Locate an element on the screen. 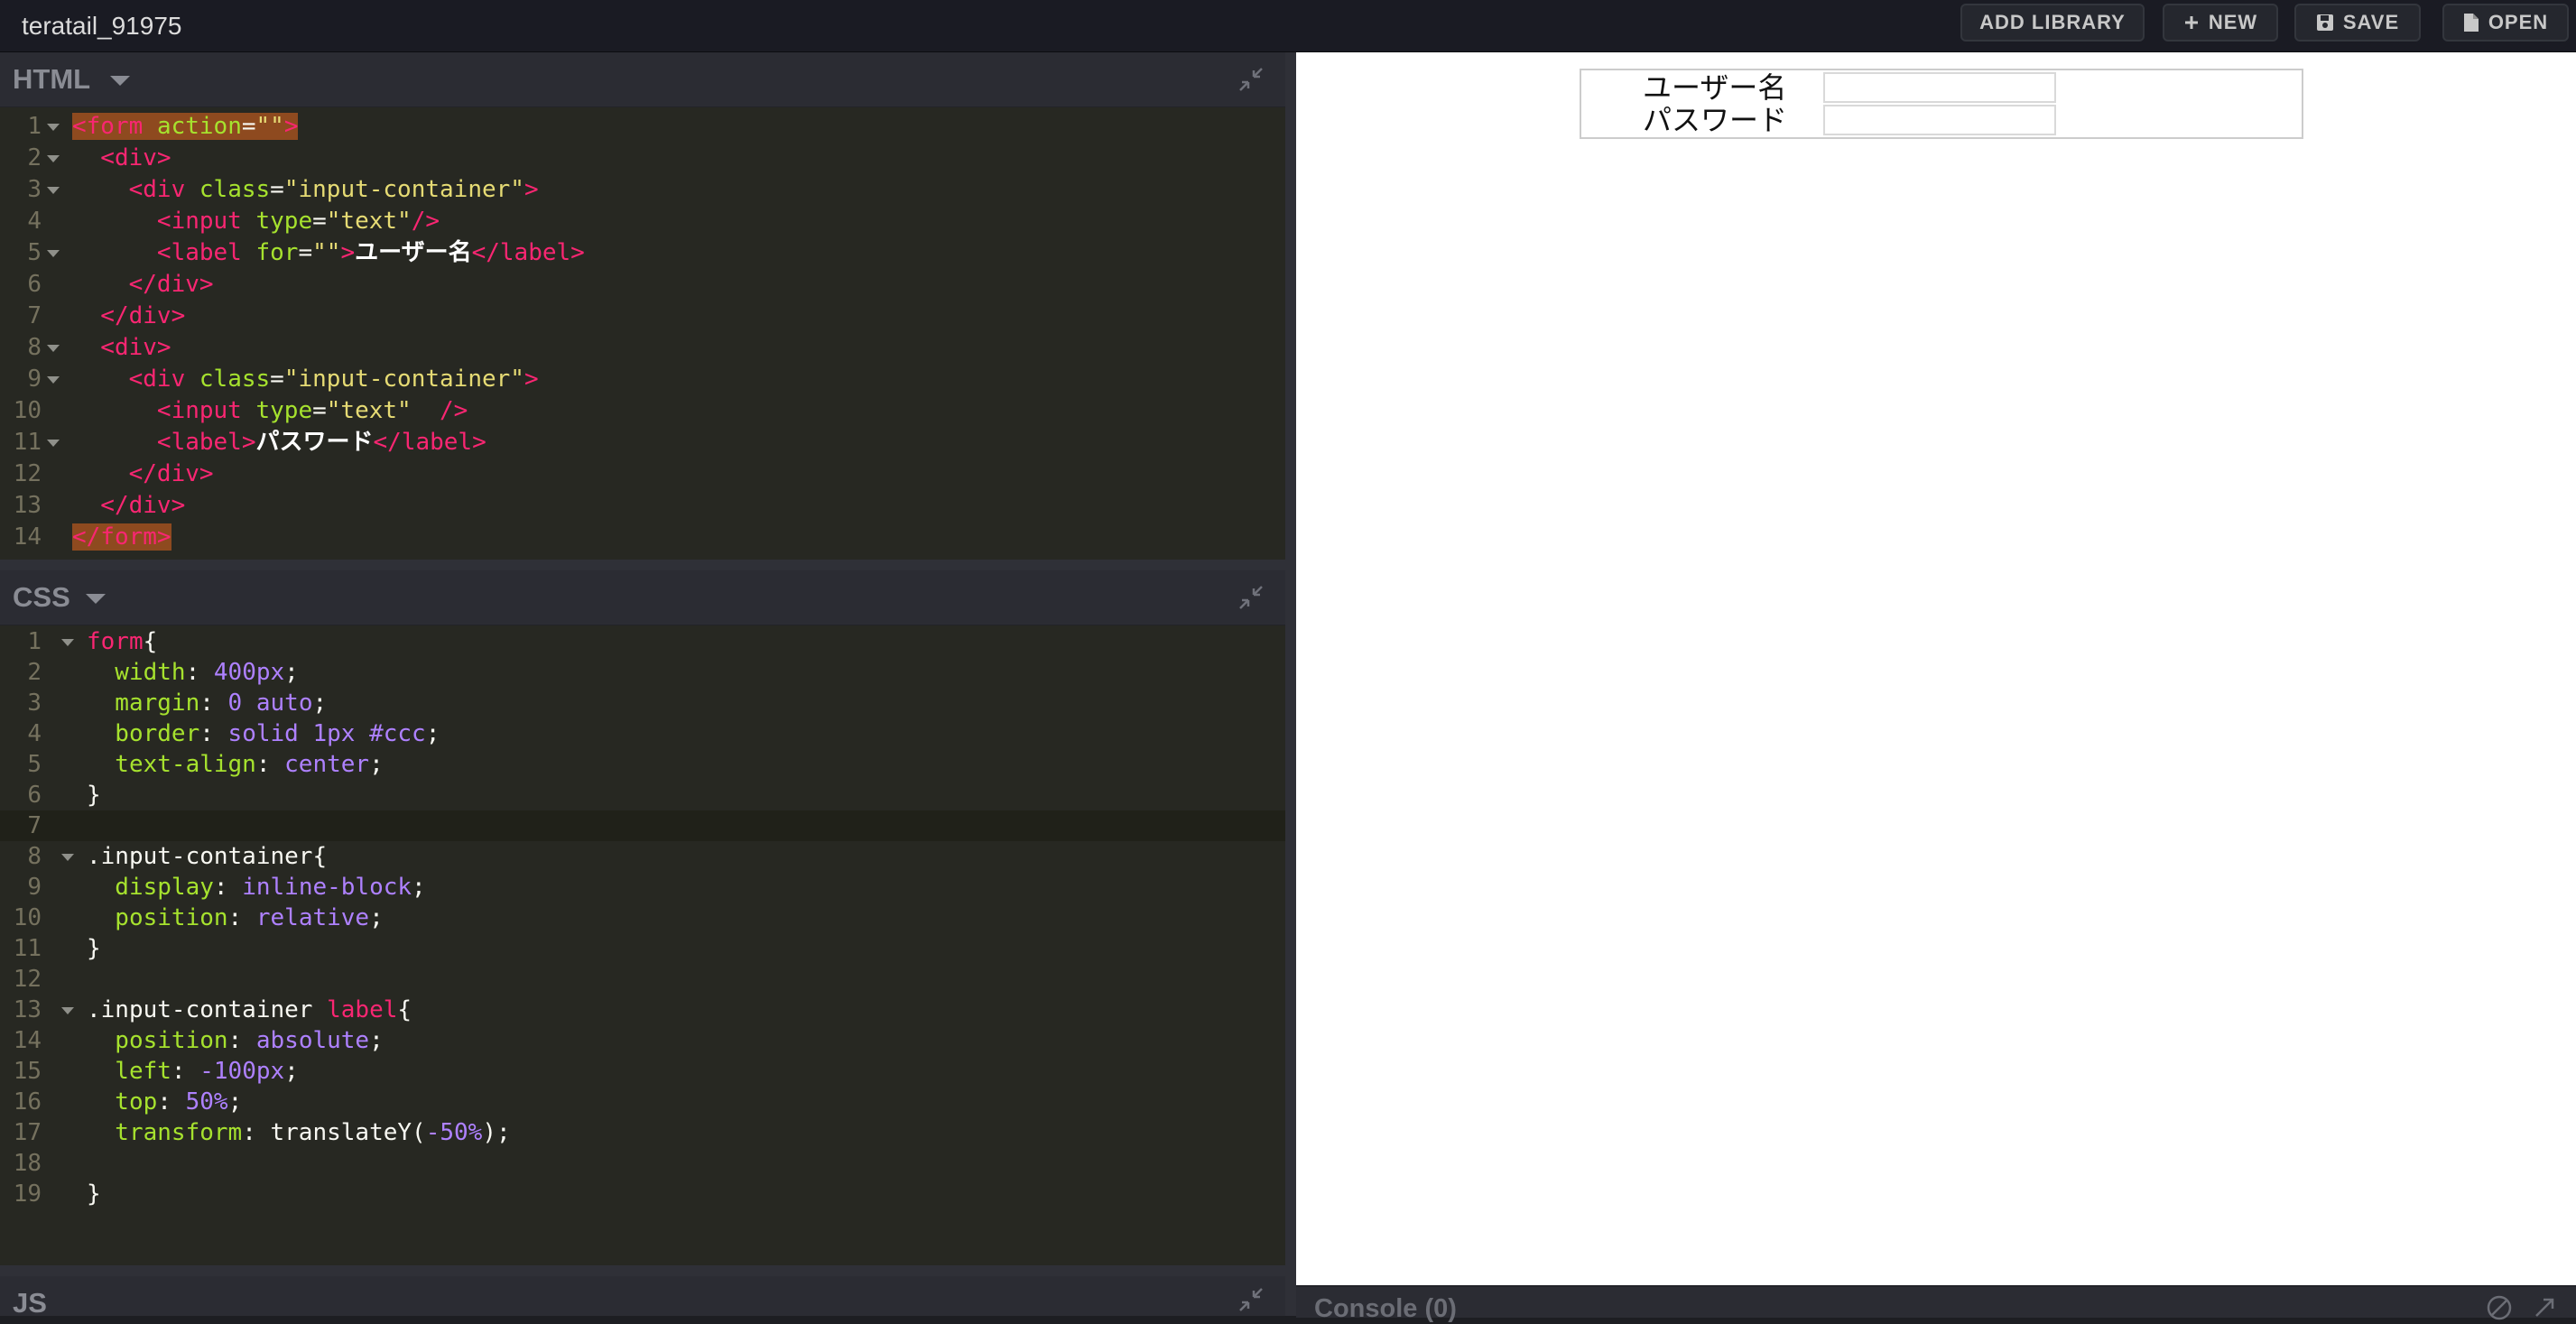 The width and height of the screenshot is (2576, 1324). code-text: <input type="text" /> is located at coordinates (270, 410).